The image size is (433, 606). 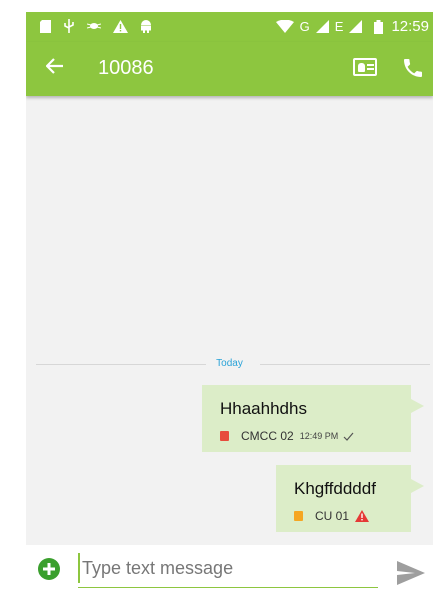 I want to click on phone-icon, so click(x=413, y=68).